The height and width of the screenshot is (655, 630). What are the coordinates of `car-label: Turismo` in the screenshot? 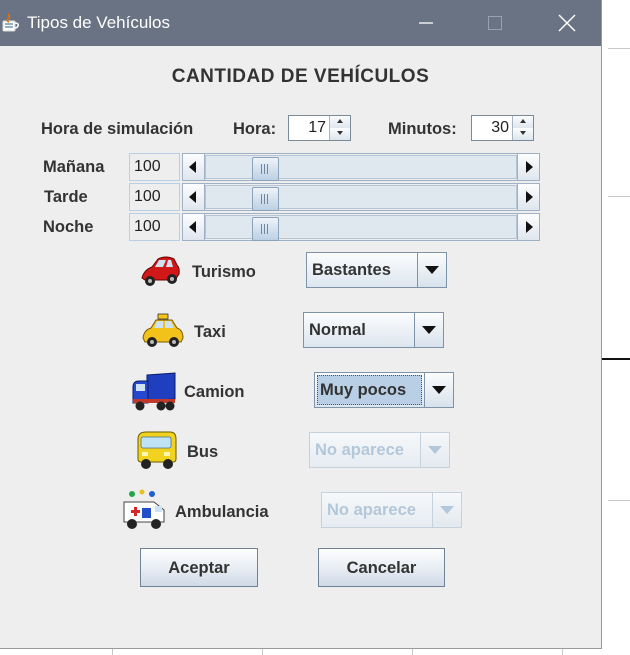 It's located at (224, 272).